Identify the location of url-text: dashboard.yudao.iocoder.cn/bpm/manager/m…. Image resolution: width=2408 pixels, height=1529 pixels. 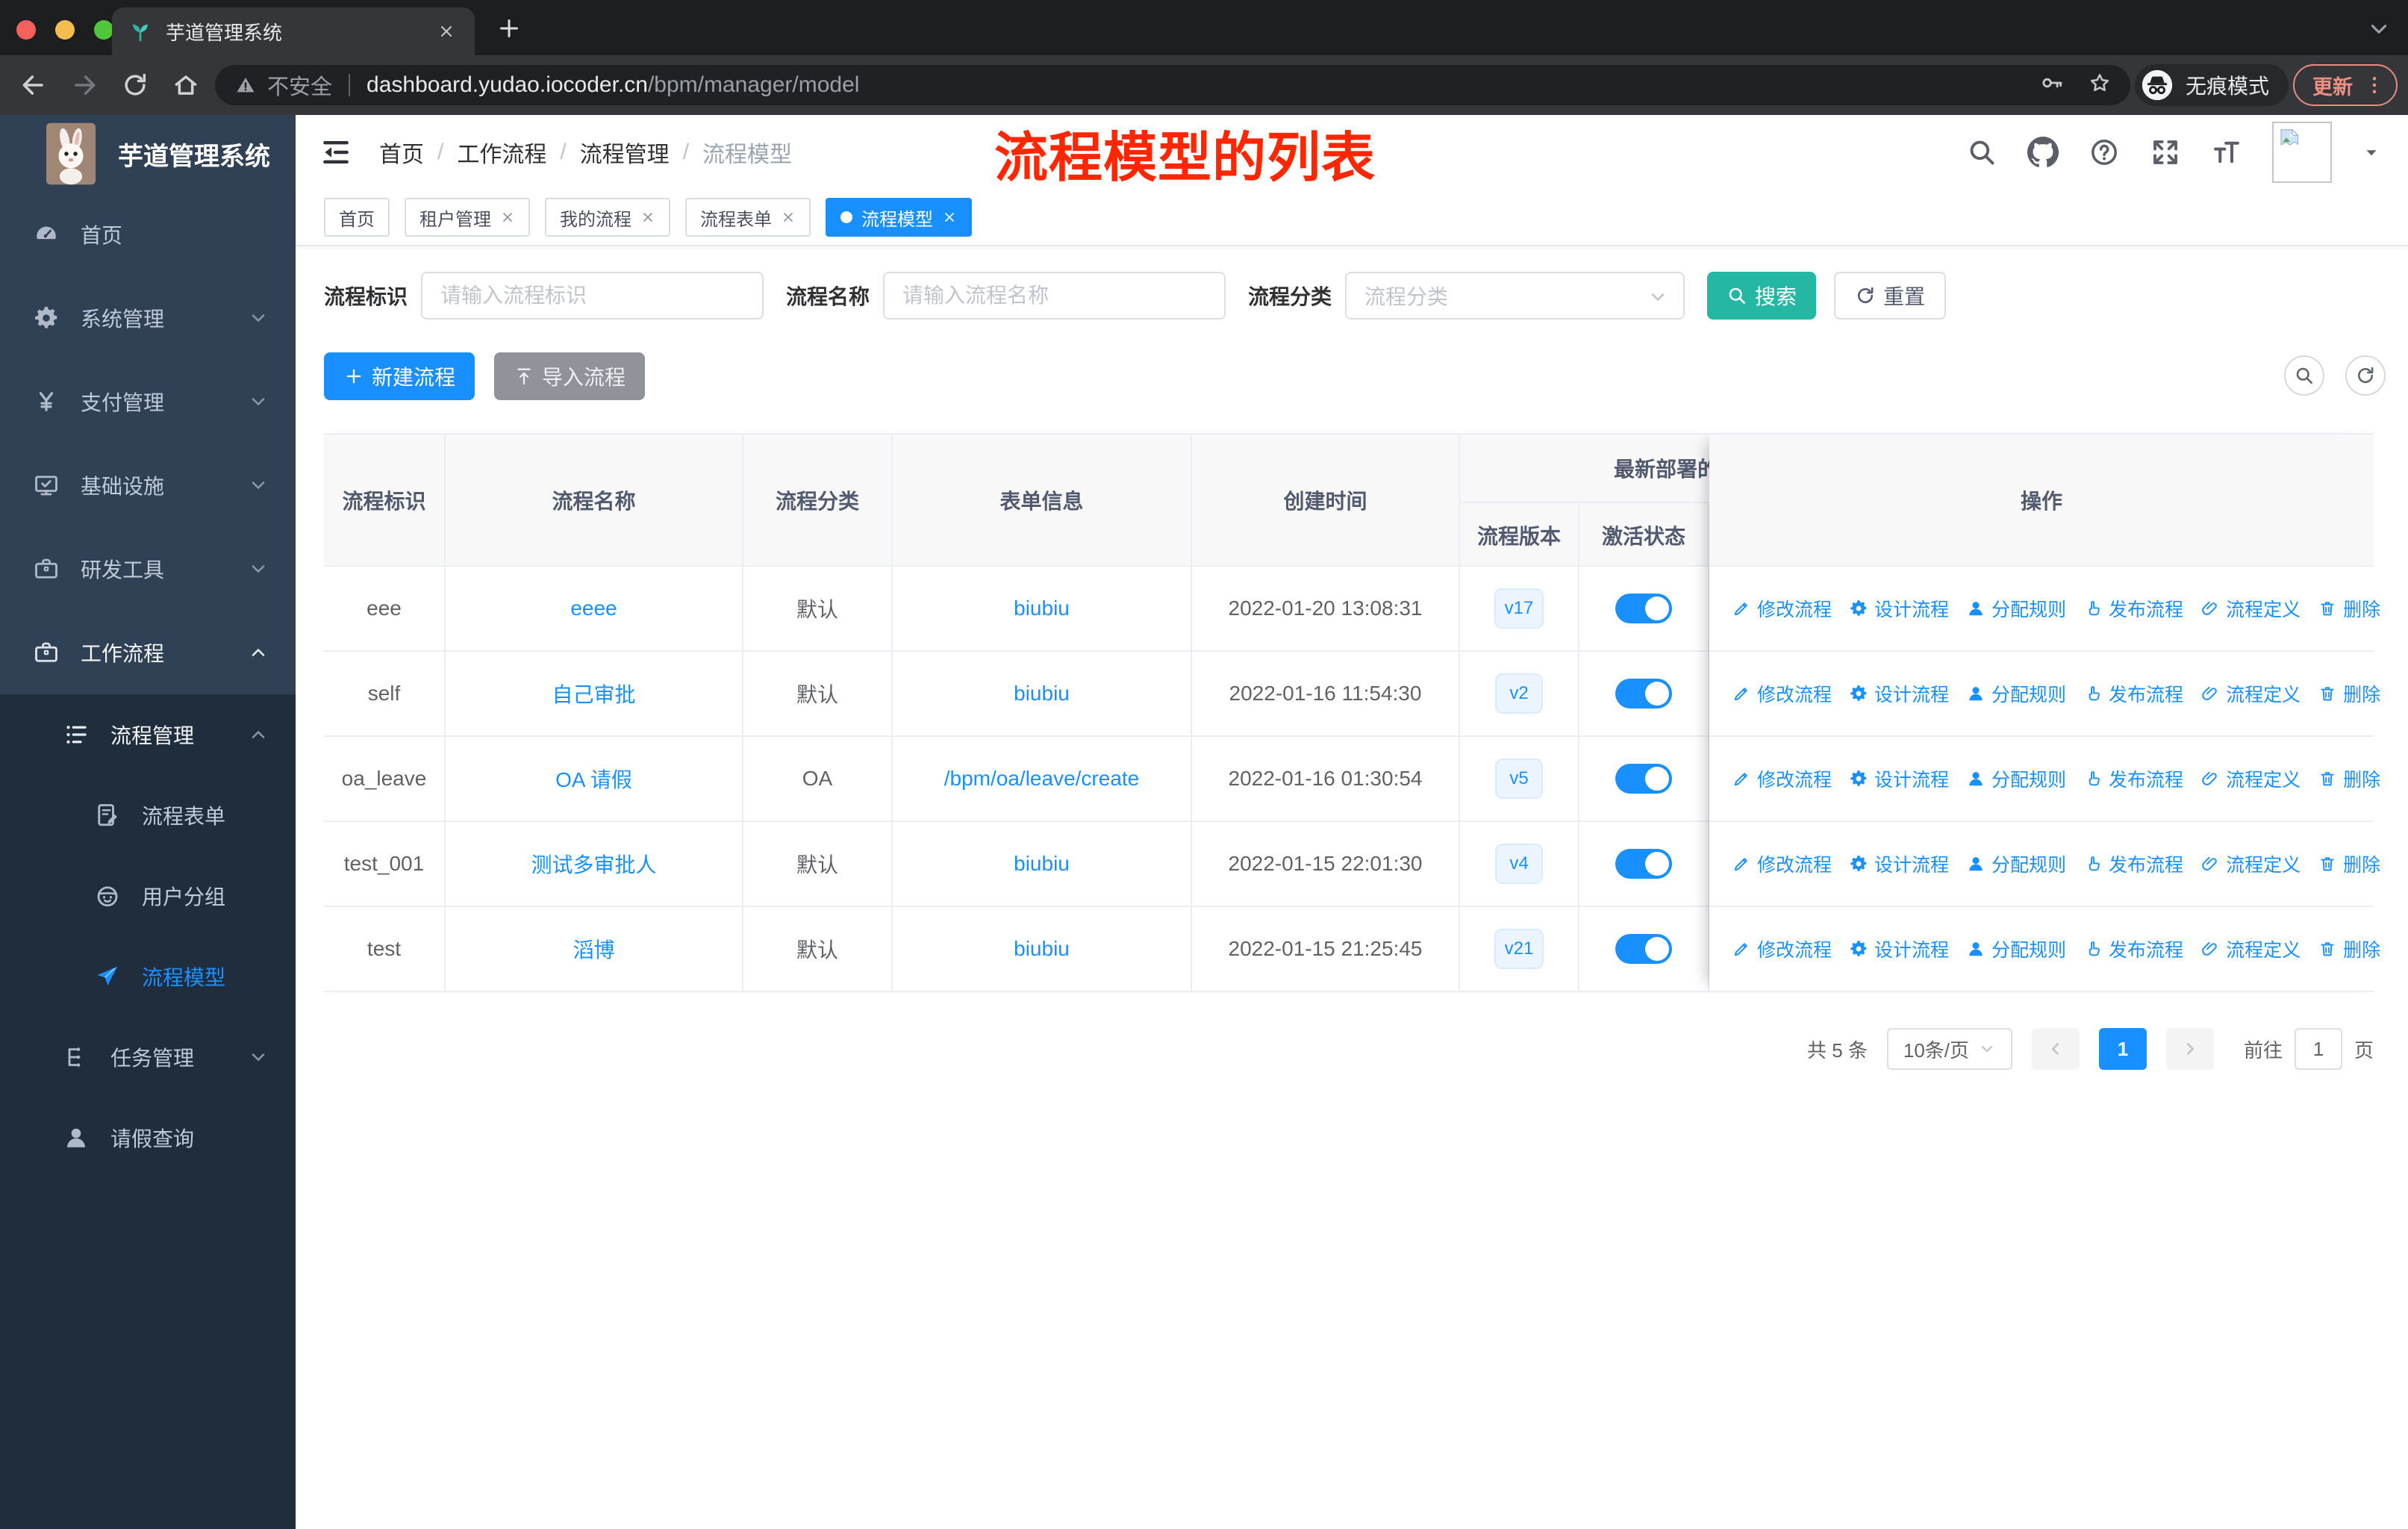
(612, 85).